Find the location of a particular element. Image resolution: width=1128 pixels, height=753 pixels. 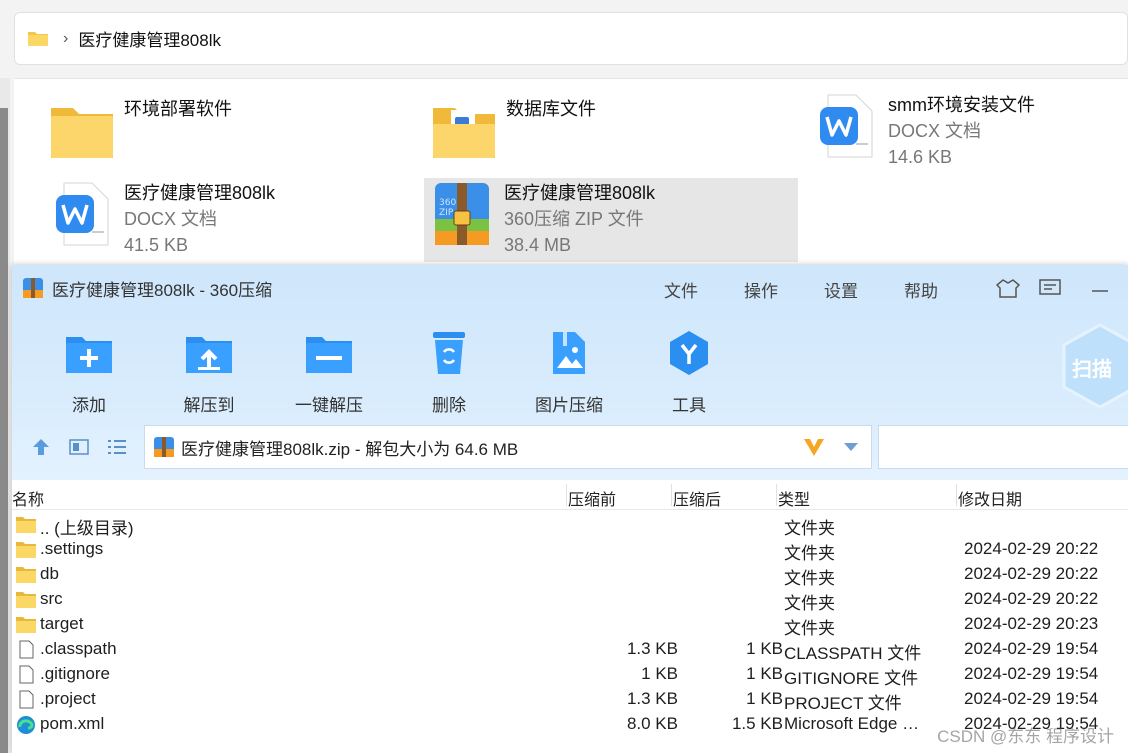

zip-app-icon is located at coordinates (33, 288).